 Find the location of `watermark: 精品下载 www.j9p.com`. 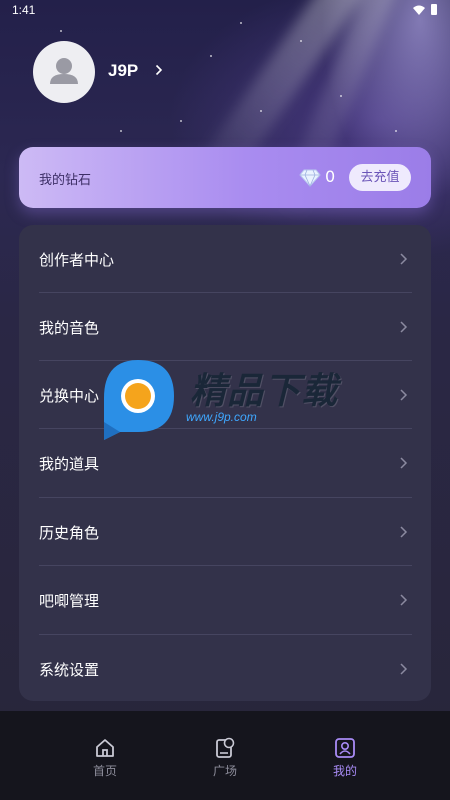

watermark: 精品下载 www.j9p.com is located at coordinates (233, 400).